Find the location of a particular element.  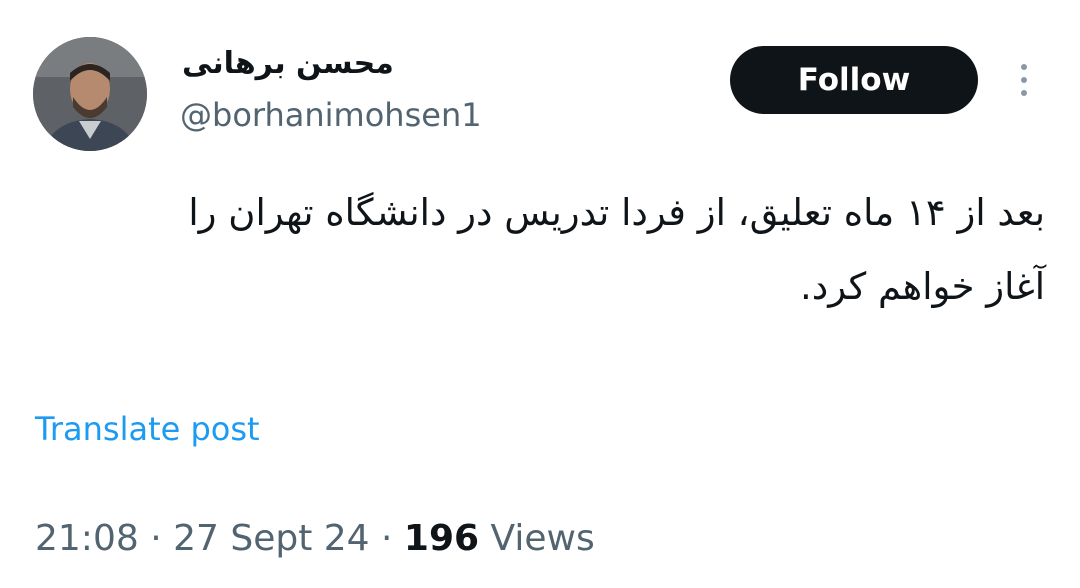

follow-button: Follow is located at coordinates (854, 80).